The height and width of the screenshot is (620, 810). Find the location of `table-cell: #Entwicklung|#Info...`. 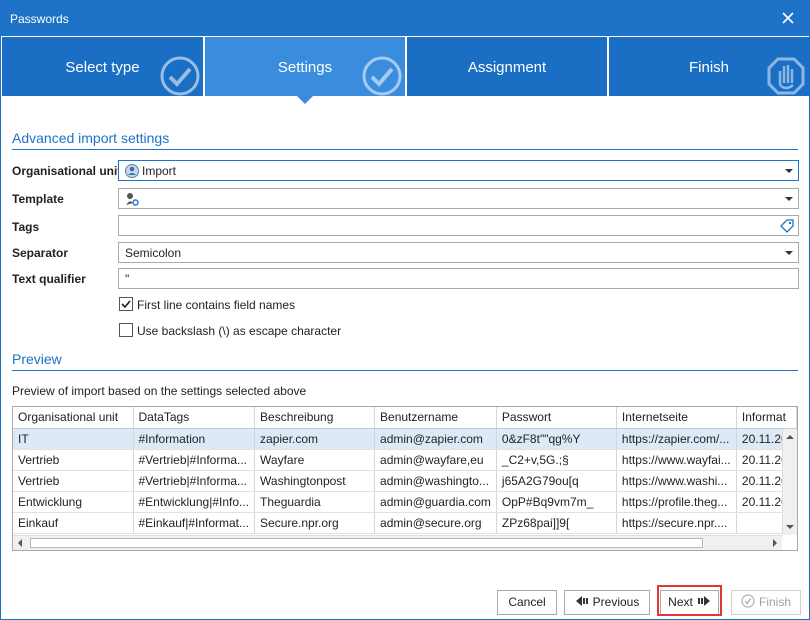

table-cell: #Entwicklung|#Info... is located at coordinates (194, 502).